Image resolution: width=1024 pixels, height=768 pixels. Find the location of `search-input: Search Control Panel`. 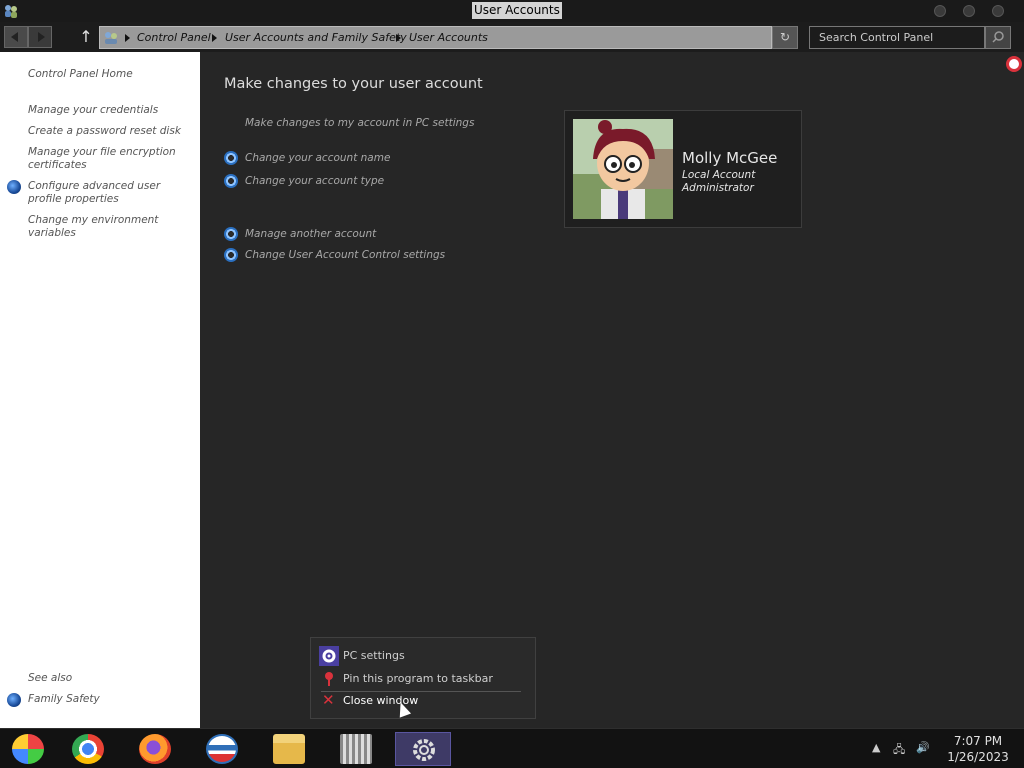

search-input: Search Control Panel is located at coordinates (897, 37).